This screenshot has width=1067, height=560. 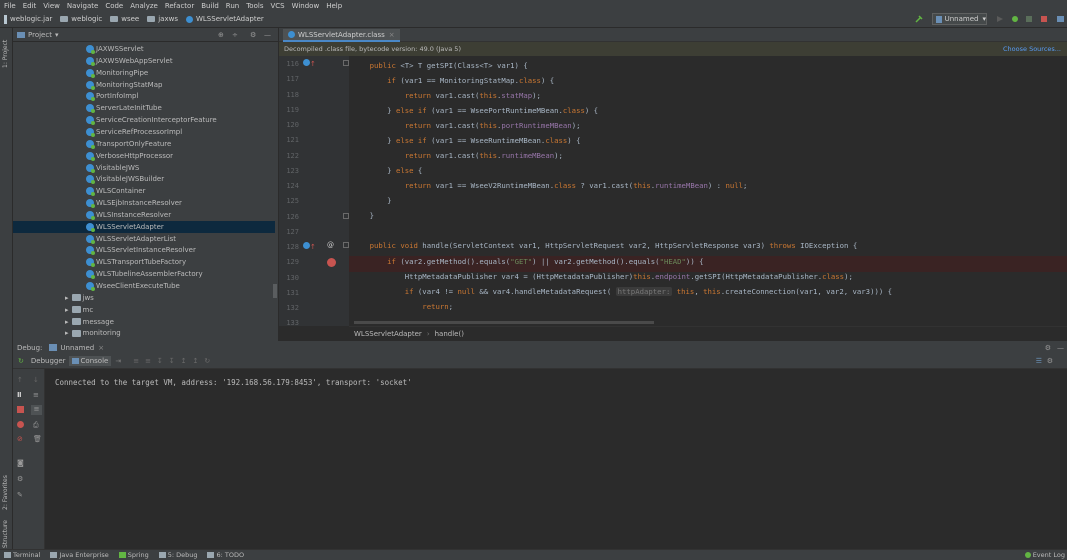 I want to click on tree-item-class: WLSTubelineAssemblerFactory, so click(x=144, y=274).